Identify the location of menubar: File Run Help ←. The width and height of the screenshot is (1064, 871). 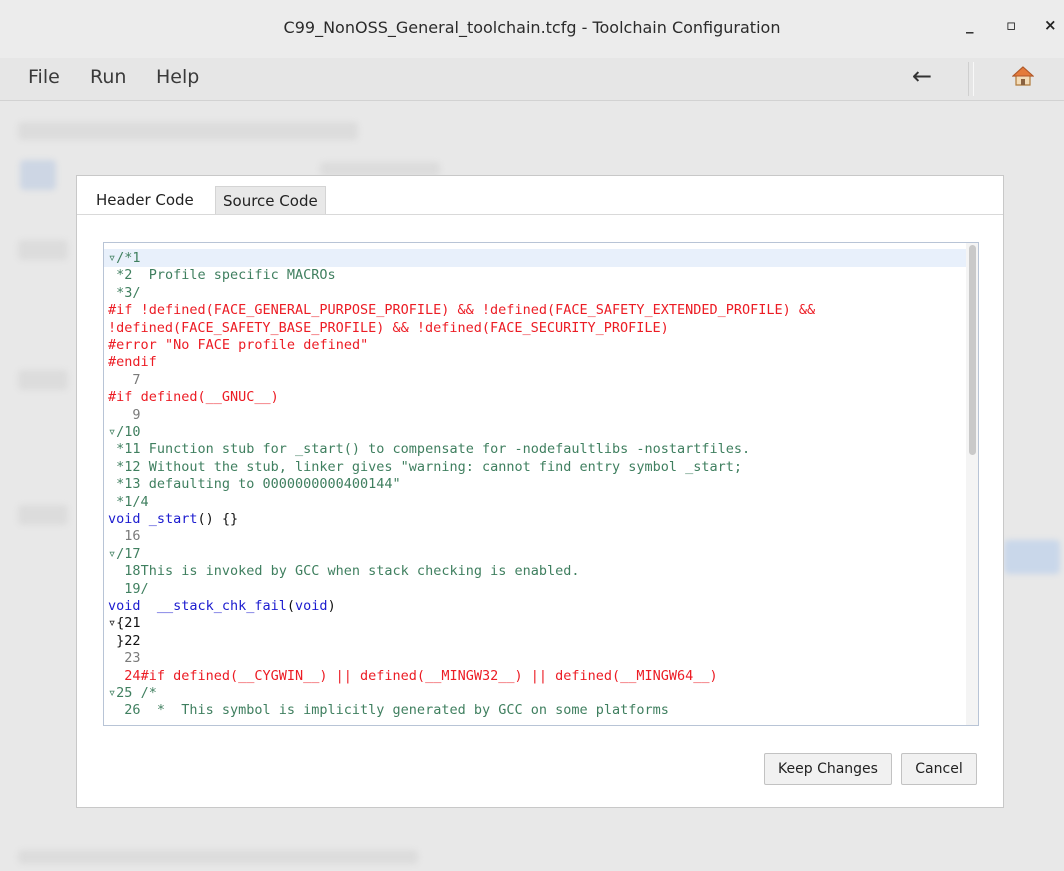
(532, 79).